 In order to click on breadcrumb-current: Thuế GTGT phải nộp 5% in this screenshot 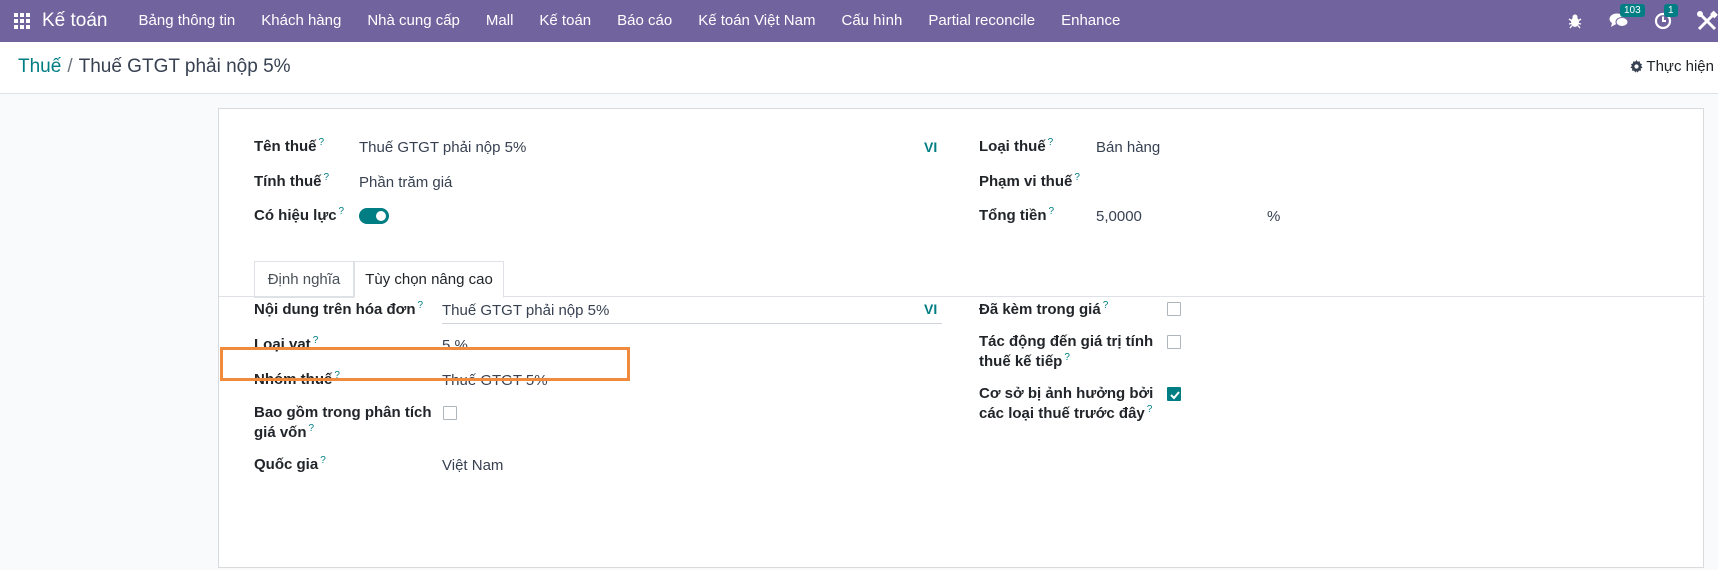, I will do `click(184, 66)`.